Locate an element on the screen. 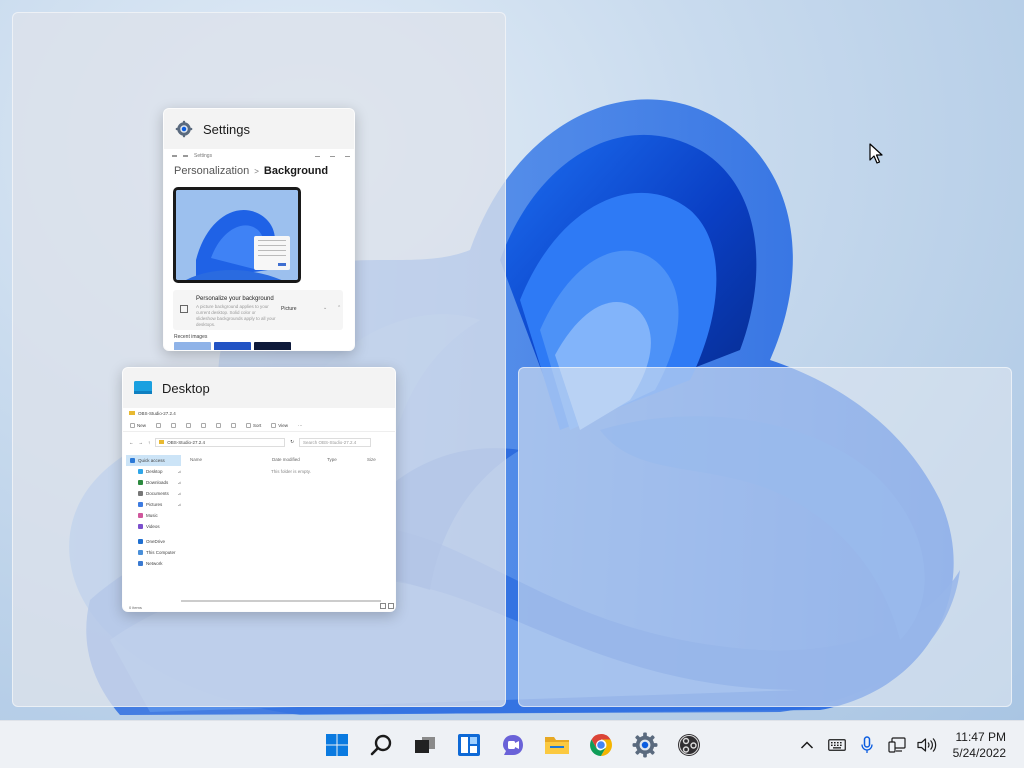 This screenshot has height=768, width=1024. computer-icon is located at coordinates (140, 552).